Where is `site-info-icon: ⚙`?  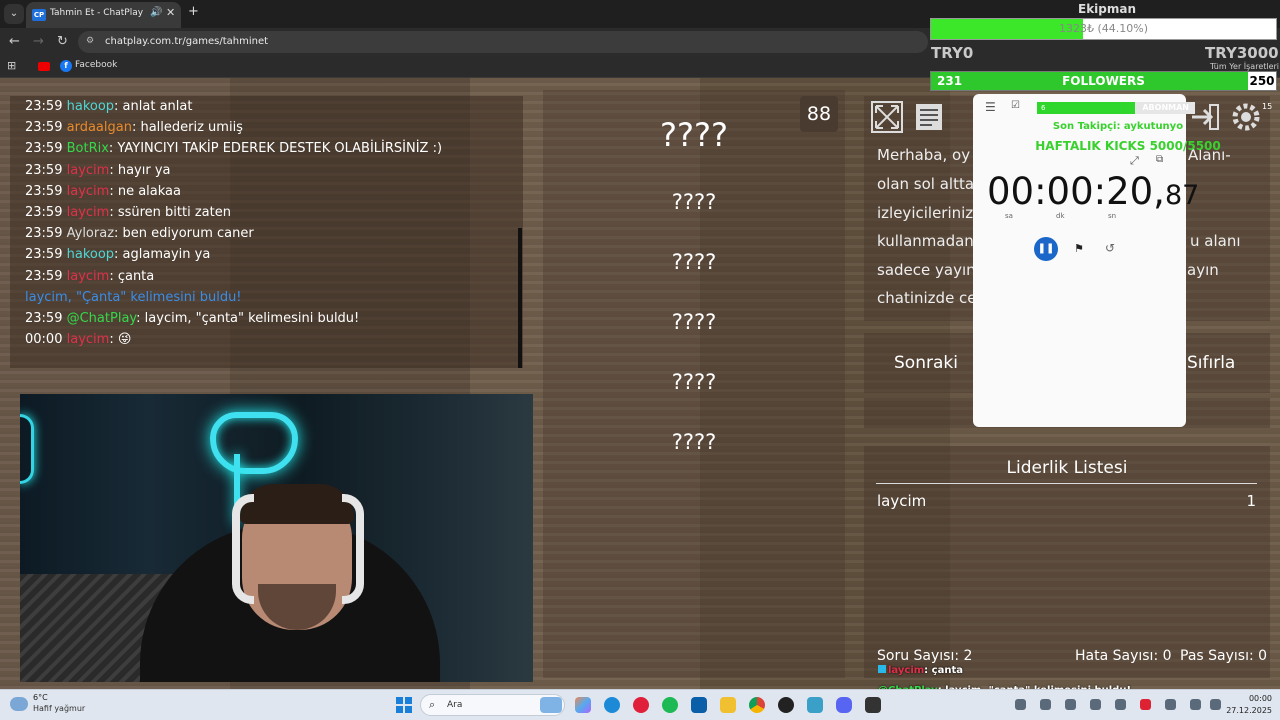
site-info-icon: ⚙ is located at coordinates (90, 41).